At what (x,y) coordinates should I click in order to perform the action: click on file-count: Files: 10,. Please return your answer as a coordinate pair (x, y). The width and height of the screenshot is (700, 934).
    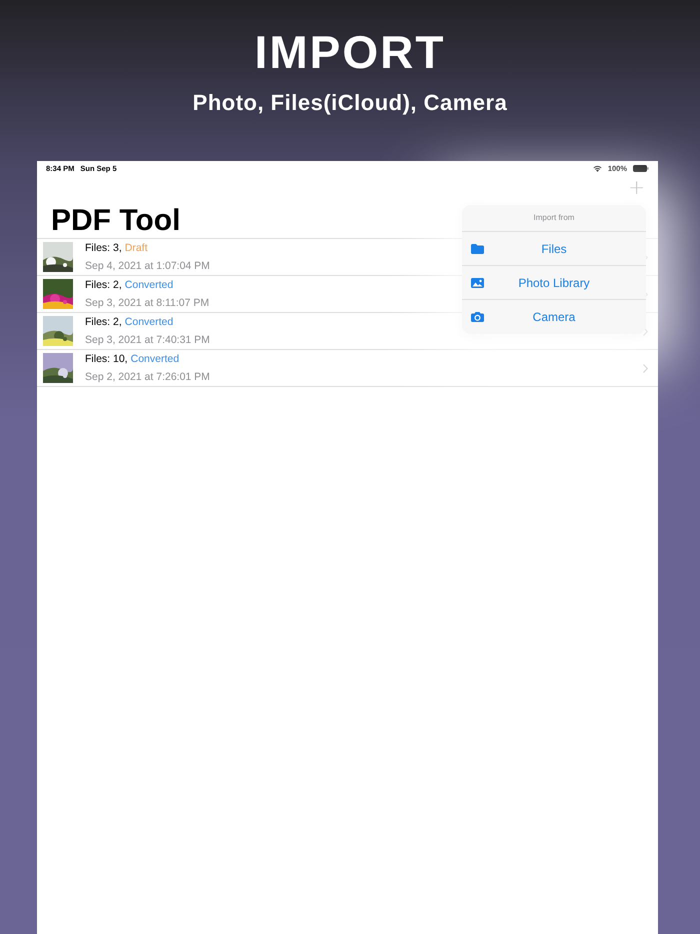
    Looking at the image, I should click on (106, 359).